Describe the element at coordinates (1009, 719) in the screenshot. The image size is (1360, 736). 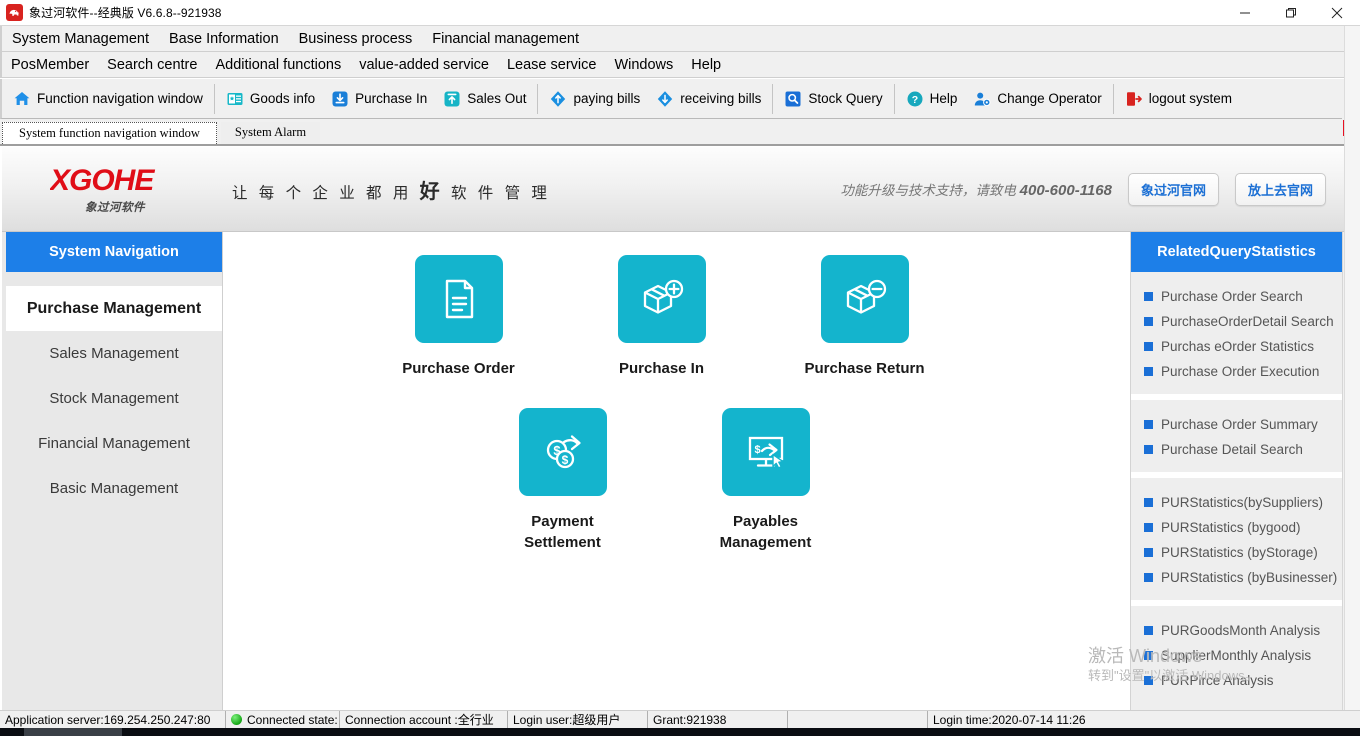
I see `status-text: Login time:2020-07-14 11:26` at that location.